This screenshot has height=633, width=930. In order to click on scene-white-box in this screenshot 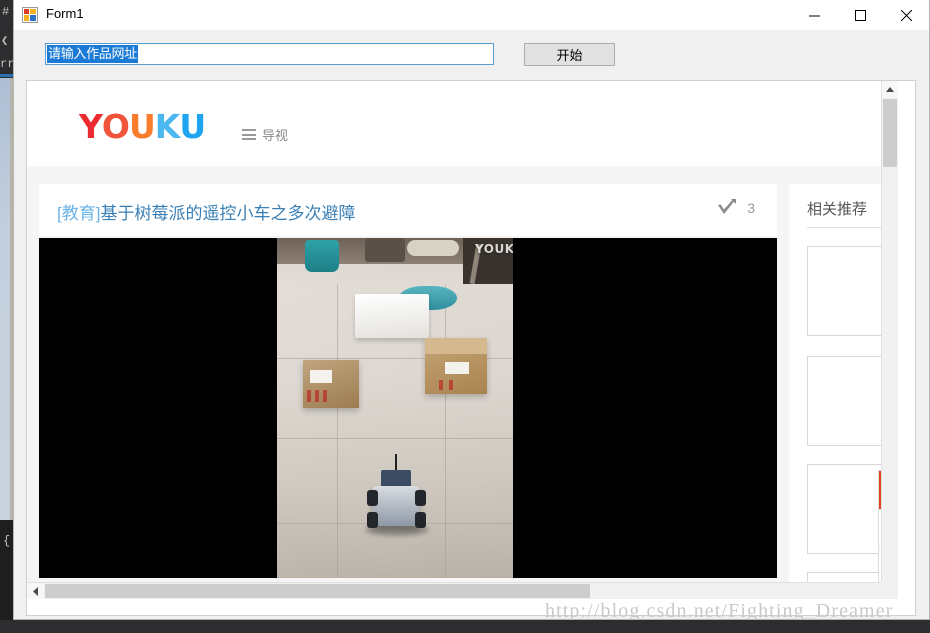, I will do `click(392, 316)`.